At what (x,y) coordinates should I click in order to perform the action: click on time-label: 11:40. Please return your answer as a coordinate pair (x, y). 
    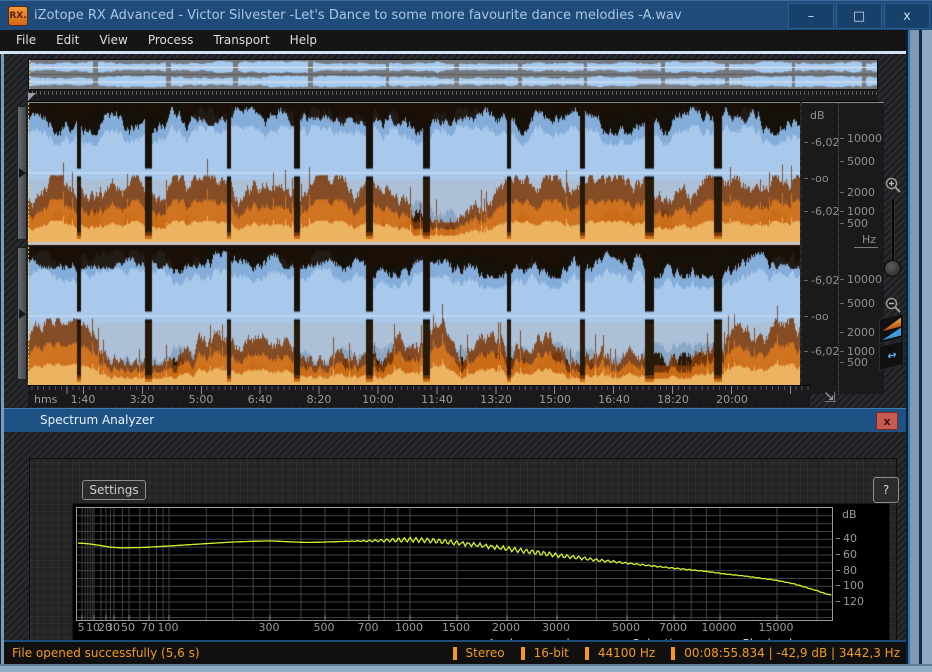
    Looking at the image, I should click on (437, 399).